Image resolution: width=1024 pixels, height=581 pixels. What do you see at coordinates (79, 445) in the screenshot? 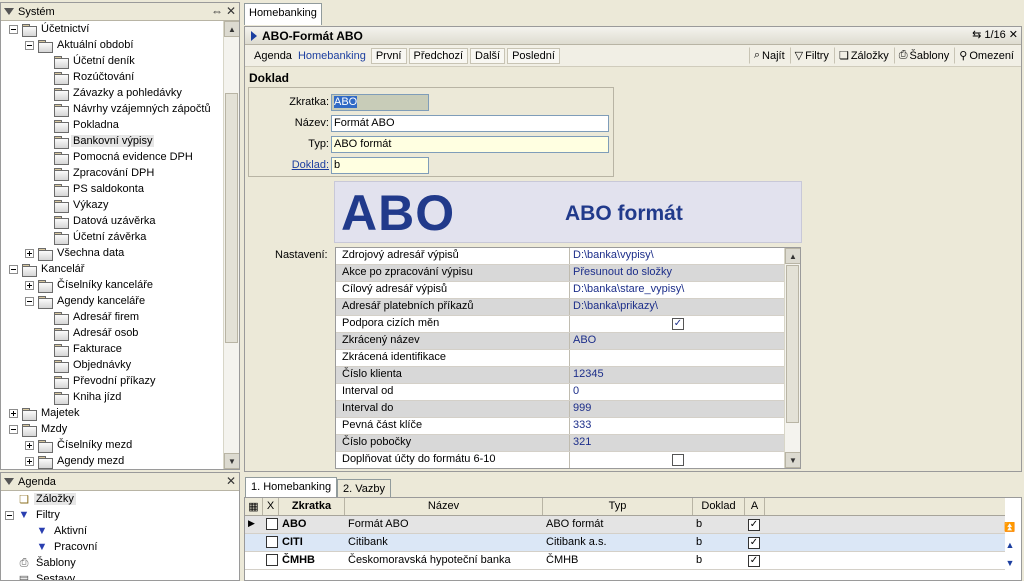
I see `tree-item: Číselníky mezd` at bounding box center [79, 445].